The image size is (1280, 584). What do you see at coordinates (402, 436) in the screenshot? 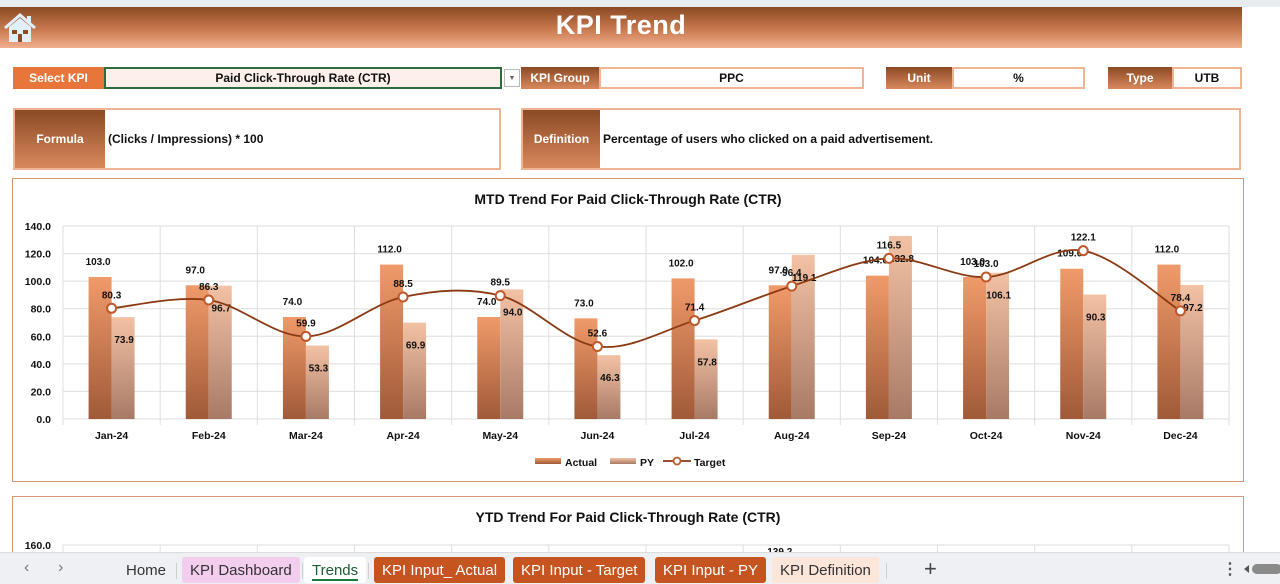
I see `x-tick-label: Apr-24` at bounding box center [402, 436].